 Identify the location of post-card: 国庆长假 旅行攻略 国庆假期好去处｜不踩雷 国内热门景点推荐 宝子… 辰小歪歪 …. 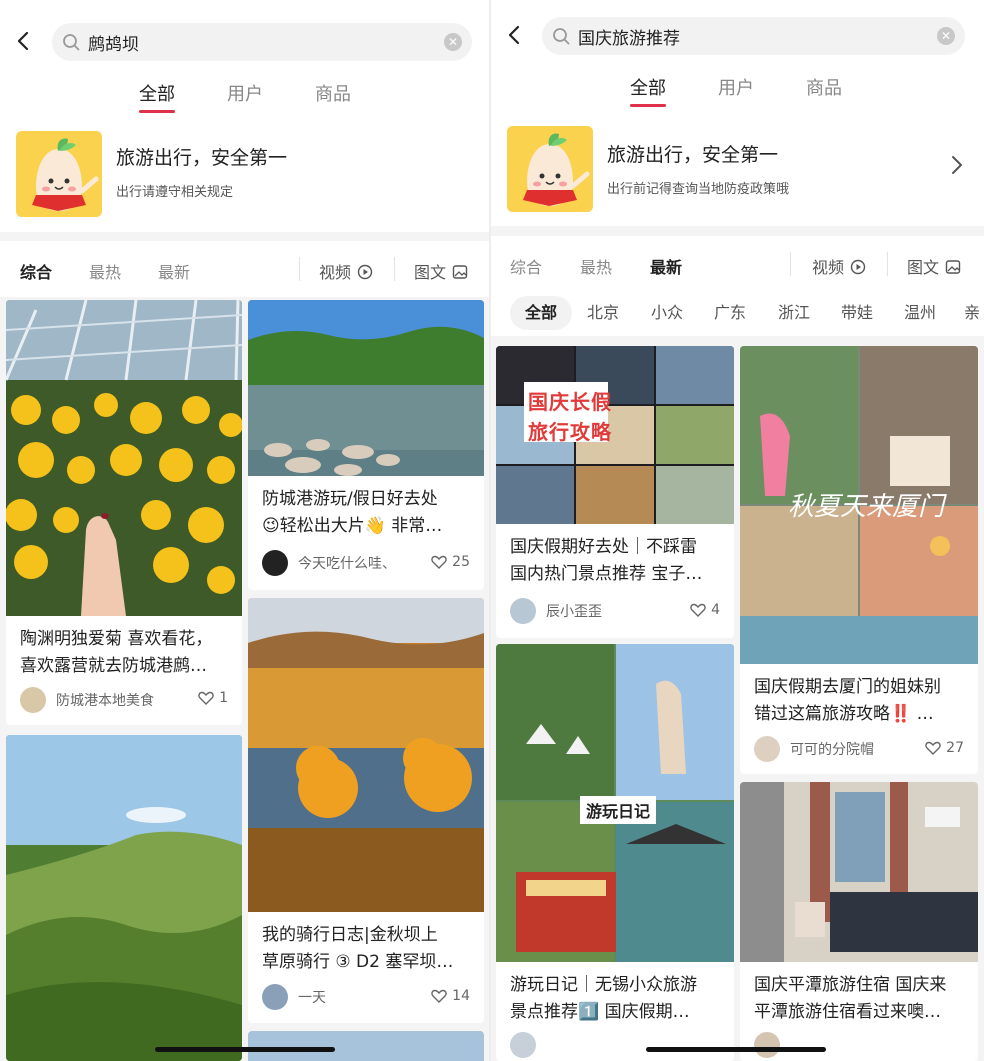
(615, 492).